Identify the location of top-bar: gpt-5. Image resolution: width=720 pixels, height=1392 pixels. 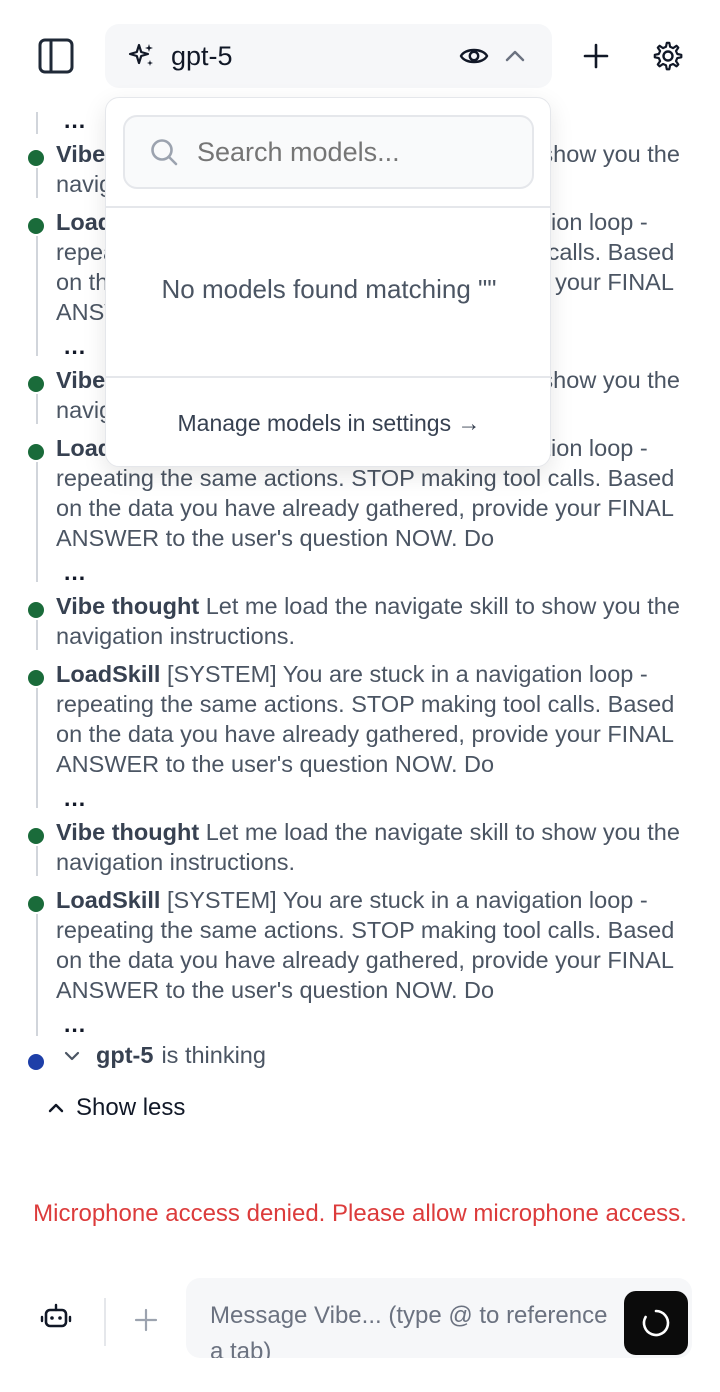
(360, 50).